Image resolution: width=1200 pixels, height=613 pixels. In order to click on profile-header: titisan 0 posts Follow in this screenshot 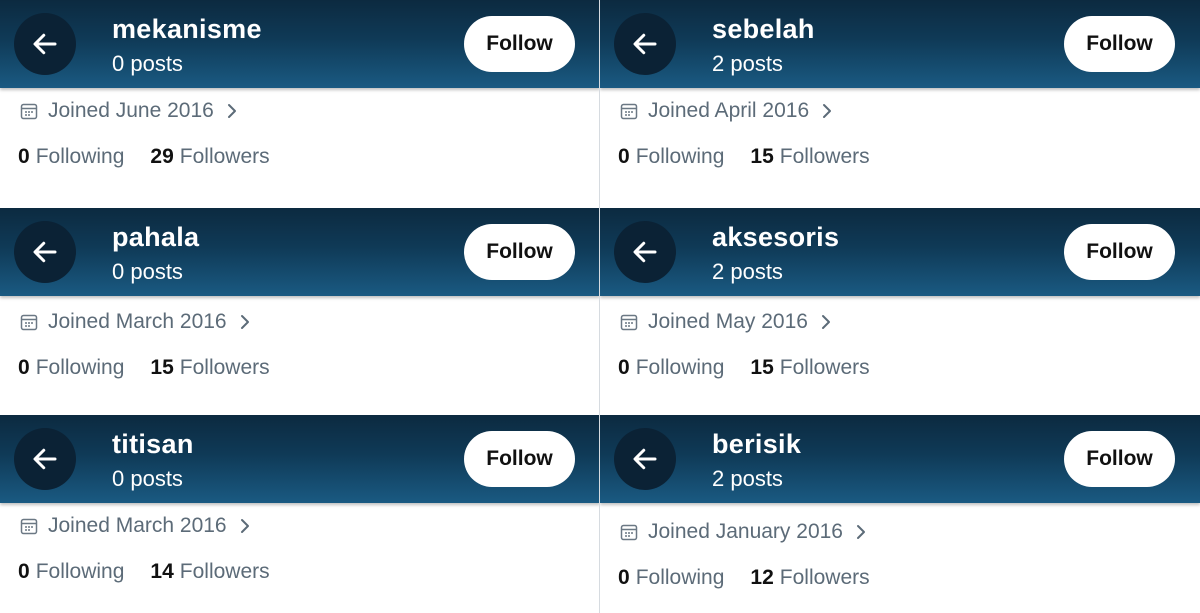, I will do `click(300, 459)`.